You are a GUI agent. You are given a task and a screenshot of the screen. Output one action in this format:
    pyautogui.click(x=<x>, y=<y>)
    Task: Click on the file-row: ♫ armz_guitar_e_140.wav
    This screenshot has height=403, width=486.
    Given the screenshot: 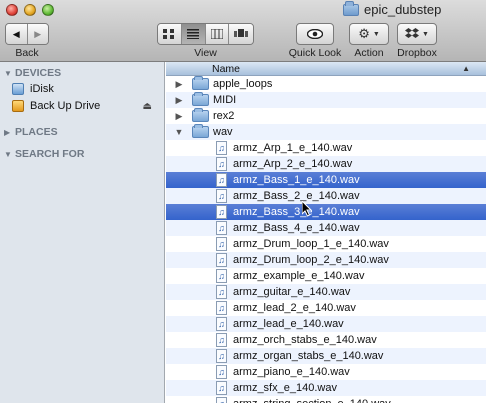 What is the action you would take?
    pyautogui.click(x=326, y=292)
    